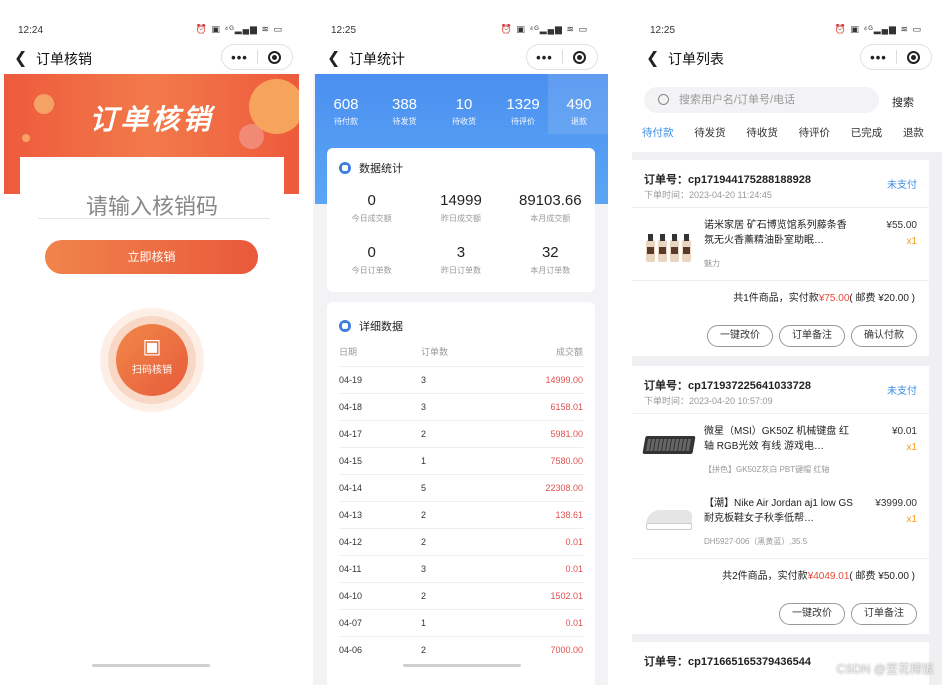  I want to click on status-time: 12:25, so click(344, 30).